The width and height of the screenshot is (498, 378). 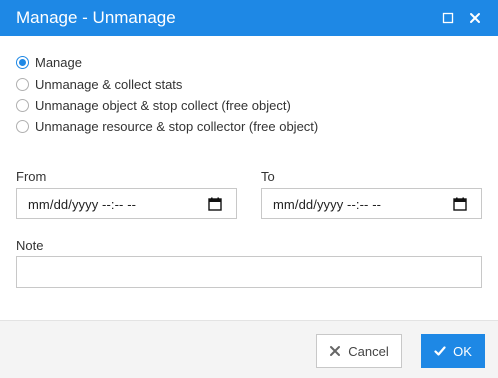 What do you see at coordinates (475, 18) in the screenshot?
I see `close-icon` at bounding box center [475, 18].